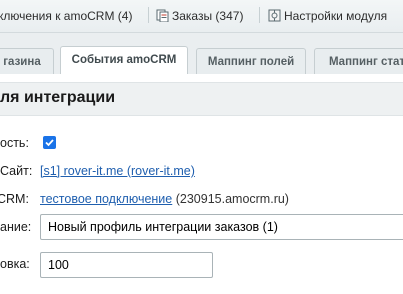 The width and height of the screenshot is (403, 294). I want to click on orders-link: Заказы (347), so click(207, 16).